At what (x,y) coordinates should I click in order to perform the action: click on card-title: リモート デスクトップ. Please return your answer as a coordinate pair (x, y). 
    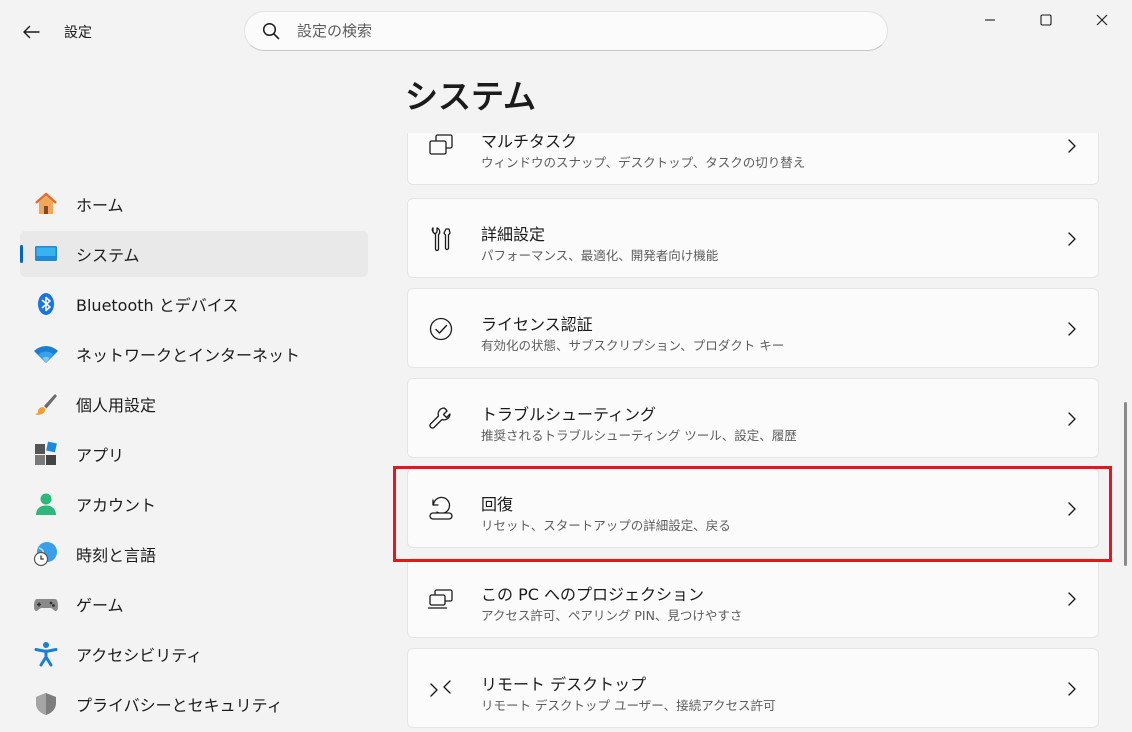
    Looking at the image, I should click on (564, 684).